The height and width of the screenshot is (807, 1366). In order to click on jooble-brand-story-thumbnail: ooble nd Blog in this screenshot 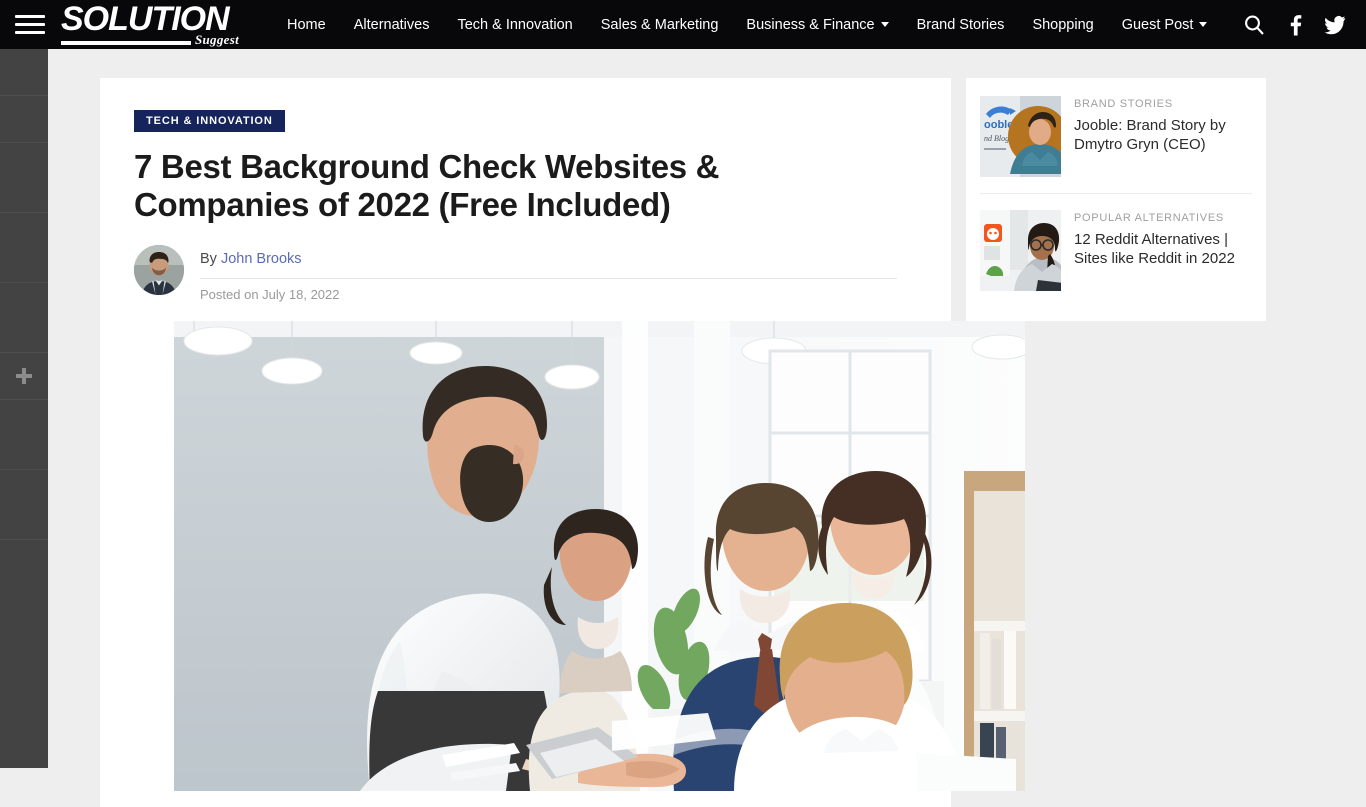, I will do `click(1020, 136)`.